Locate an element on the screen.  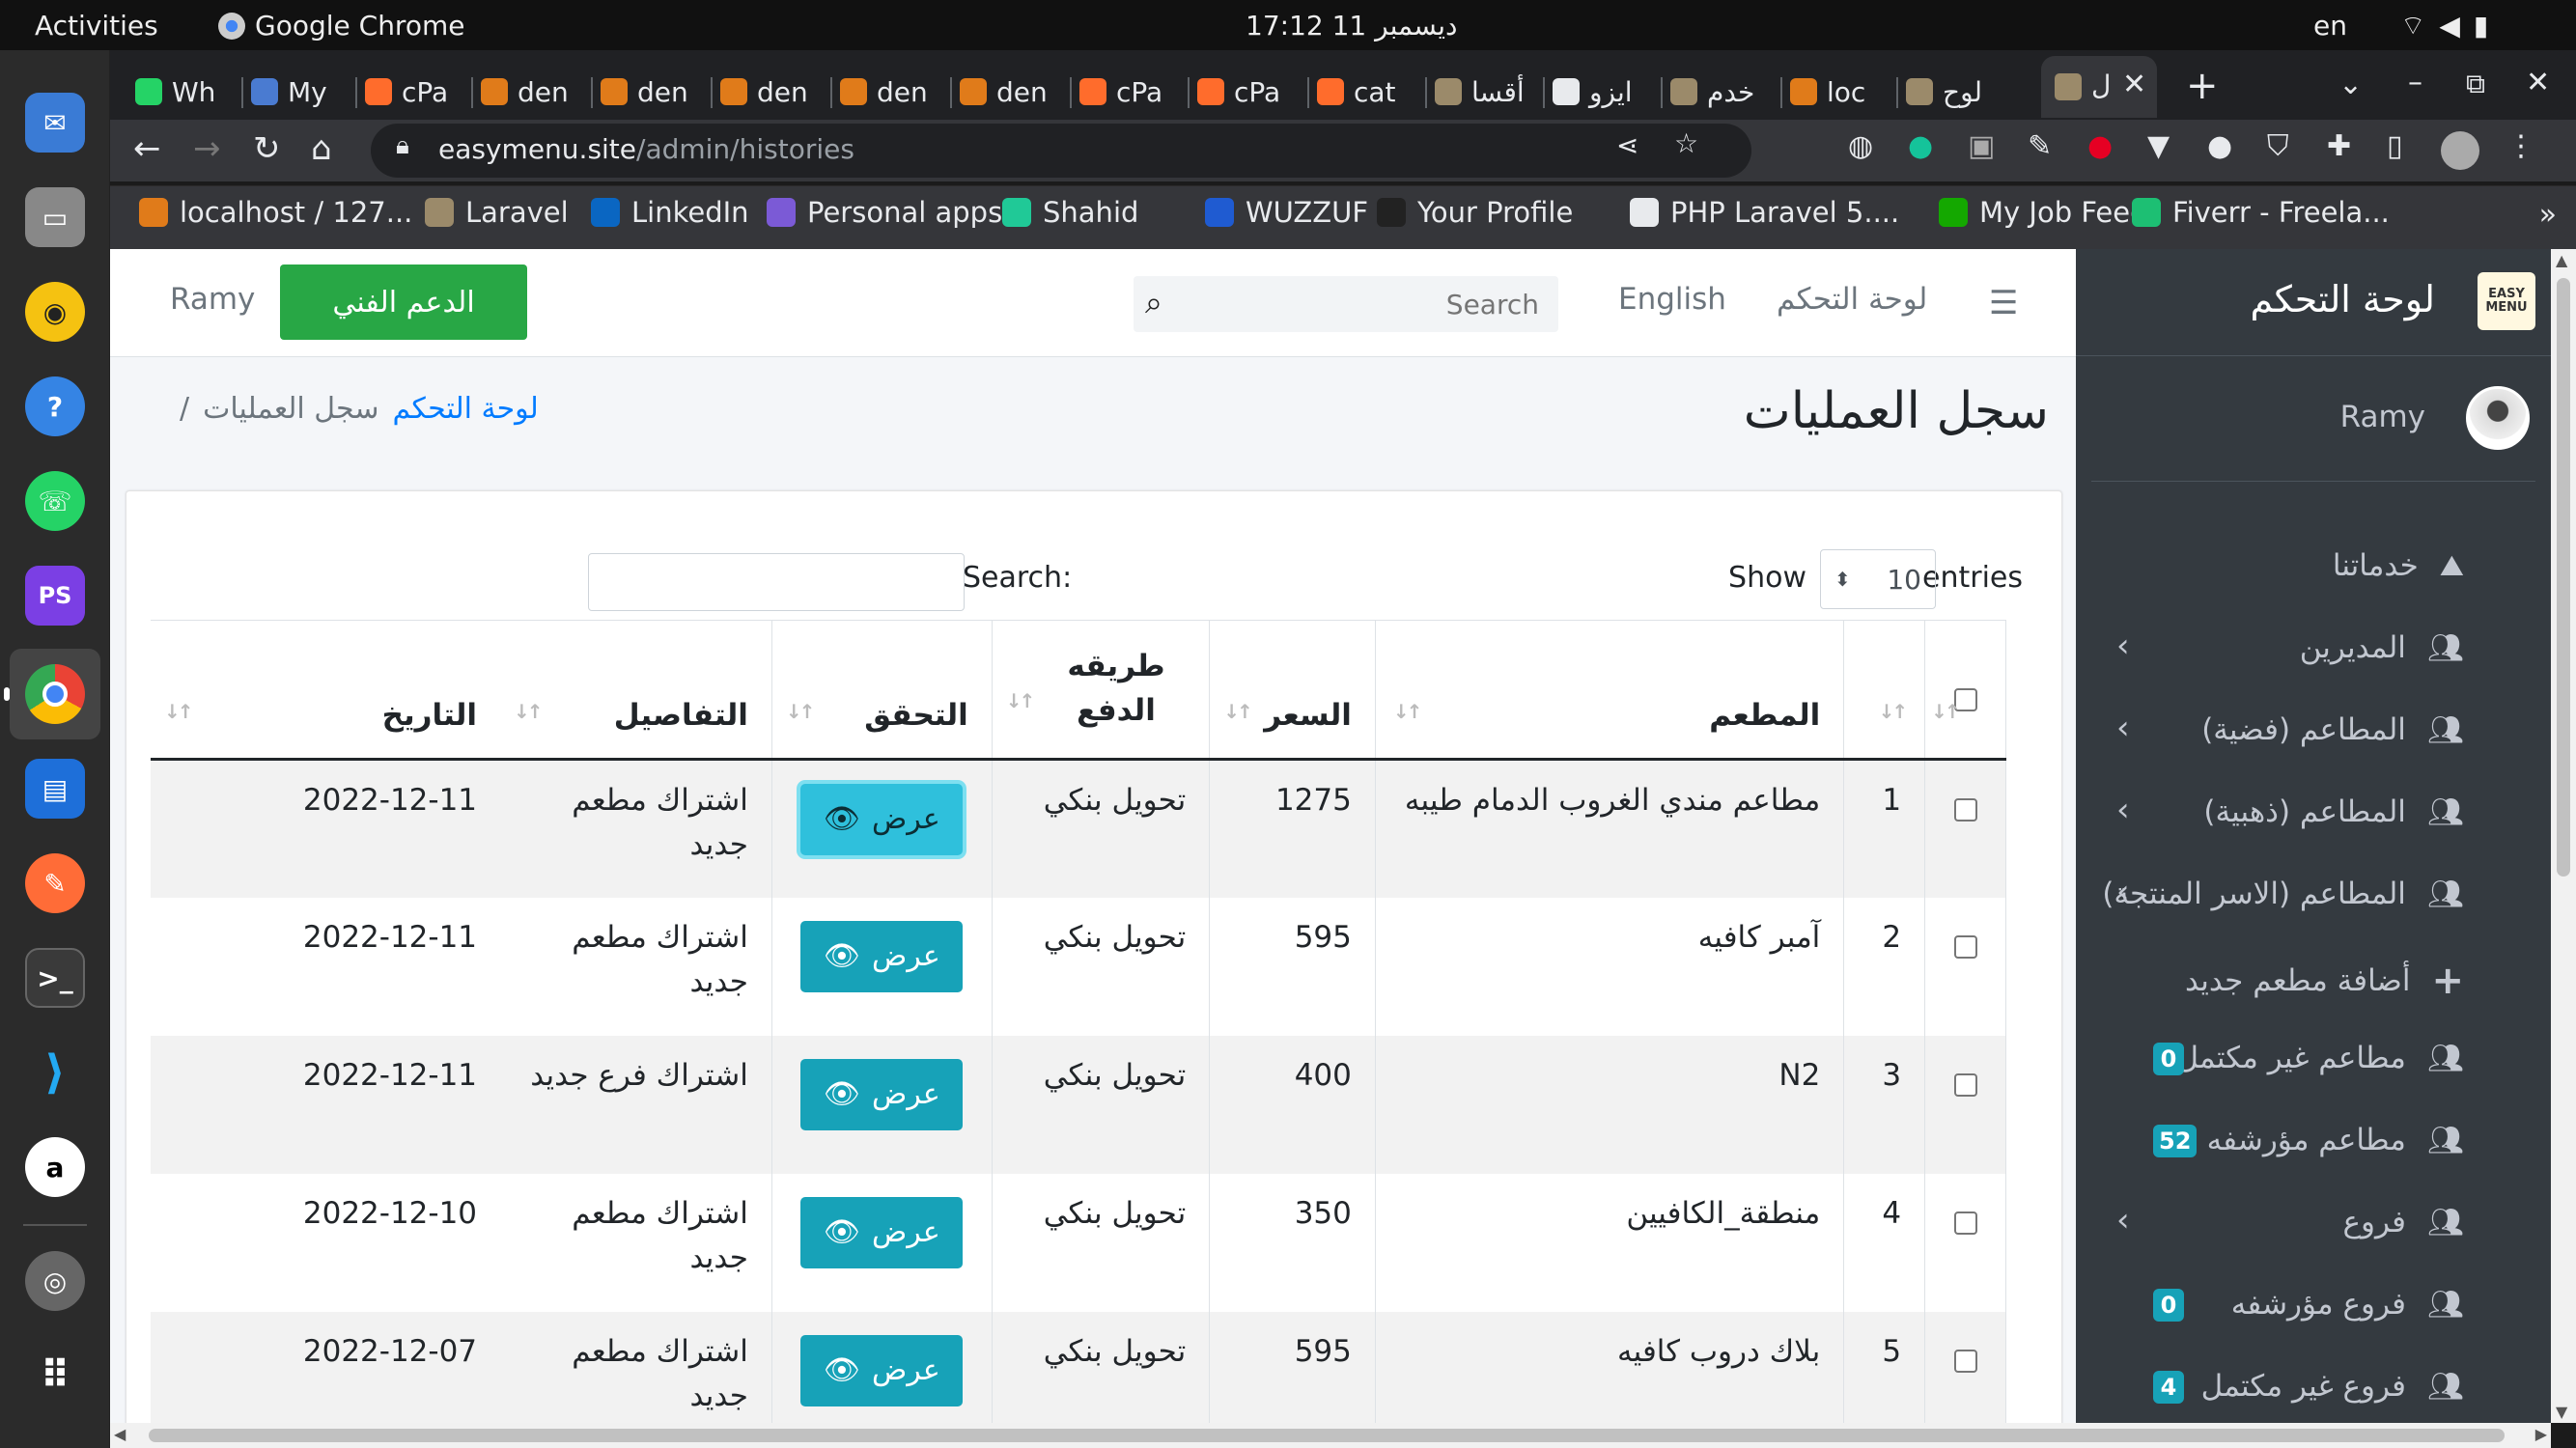
sort-icon: ↑↓ is located at coordinates (1946, 711).